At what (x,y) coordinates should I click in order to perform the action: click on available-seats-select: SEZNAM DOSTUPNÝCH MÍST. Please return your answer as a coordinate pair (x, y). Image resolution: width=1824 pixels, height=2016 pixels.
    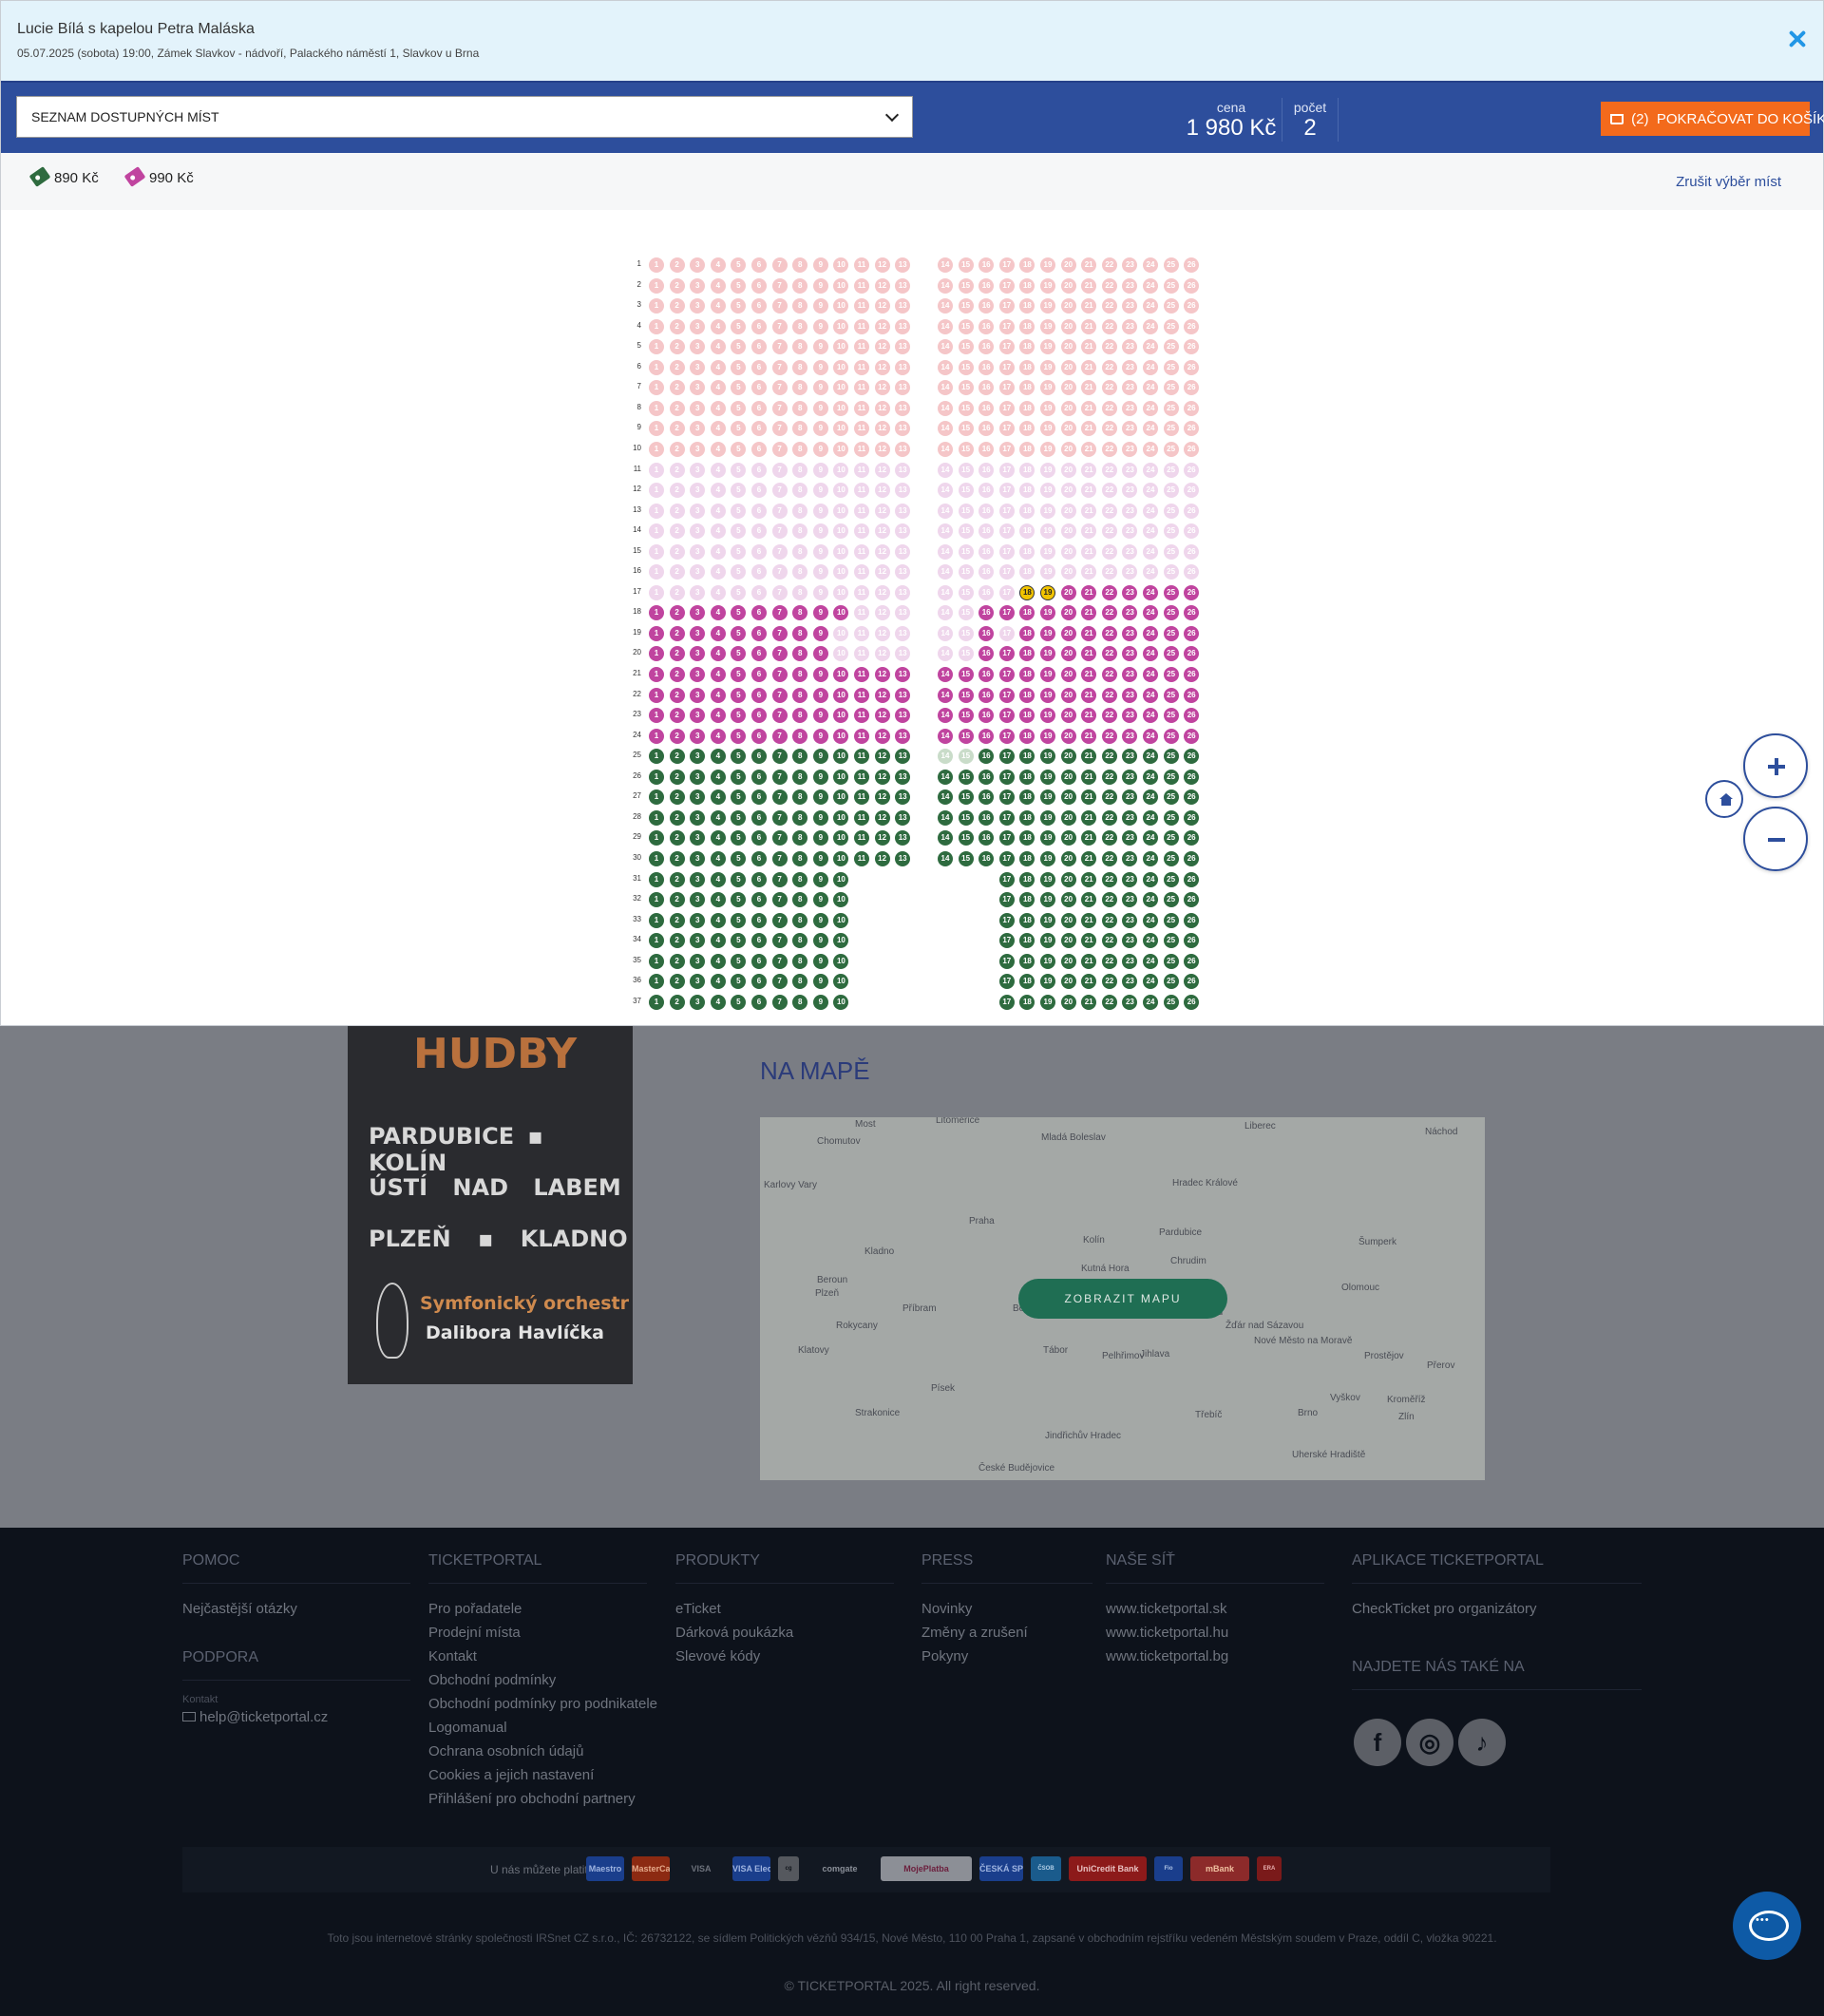
    Looking at the image, I should click on (464, 117).